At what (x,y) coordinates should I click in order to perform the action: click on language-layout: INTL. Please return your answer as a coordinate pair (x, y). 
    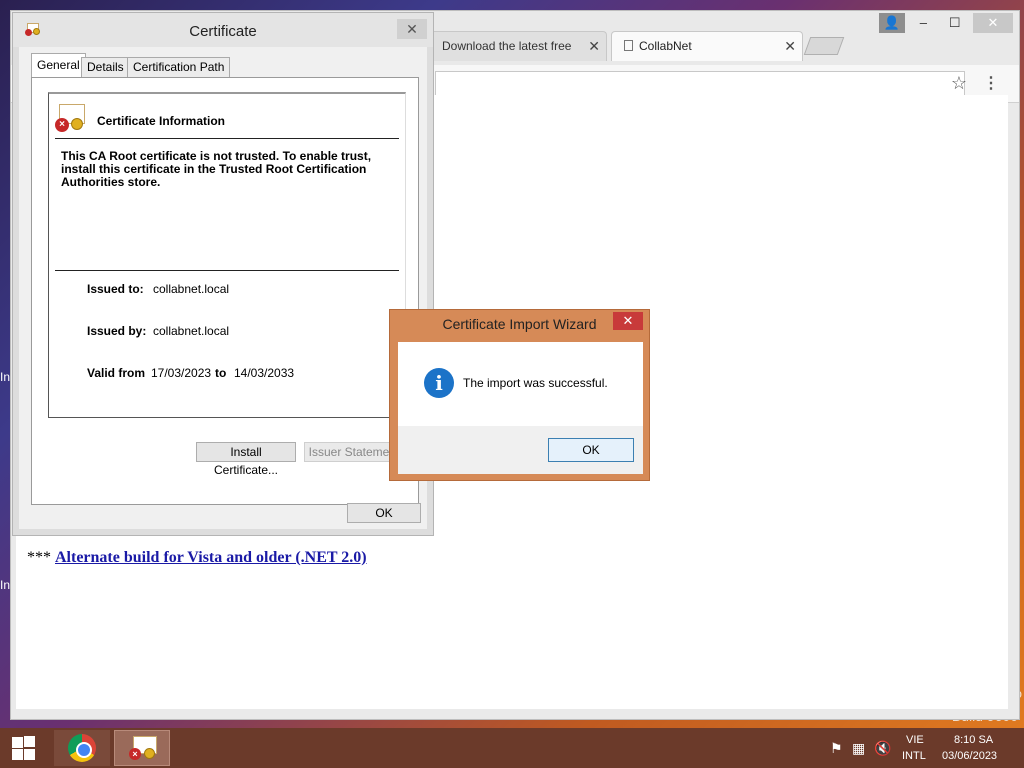
    Looking at the image, I should click on (914, 756).